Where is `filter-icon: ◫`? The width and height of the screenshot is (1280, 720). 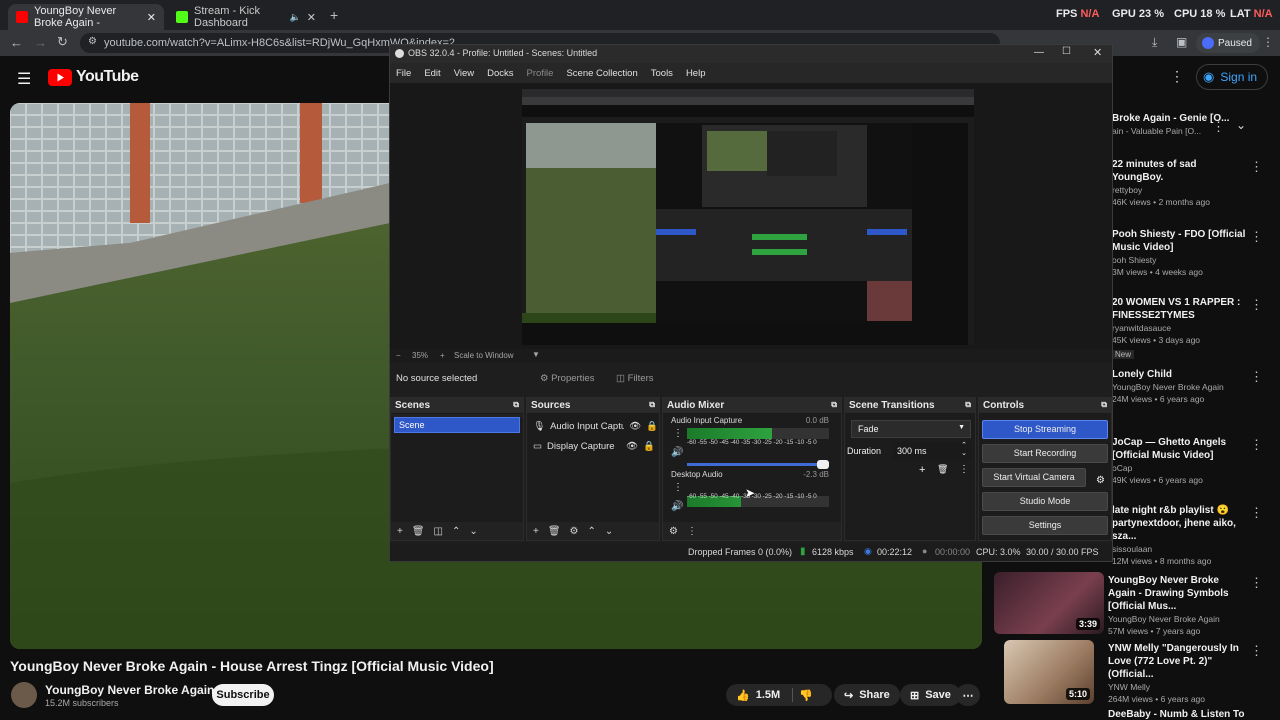 filter-icon: ◫ is located at coordinates (438, 531).